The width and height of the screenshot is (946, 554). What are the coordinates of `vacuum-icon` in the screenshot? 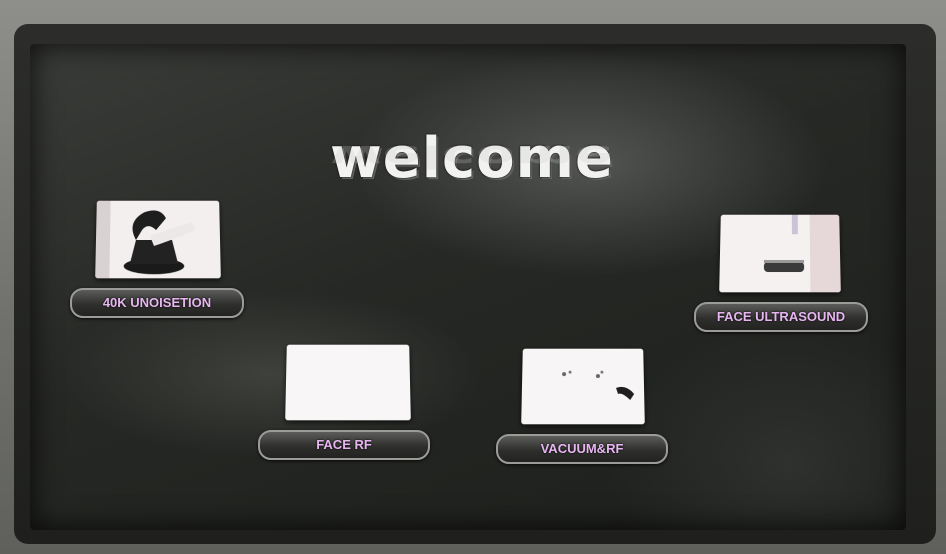 It's located at (583, 386).